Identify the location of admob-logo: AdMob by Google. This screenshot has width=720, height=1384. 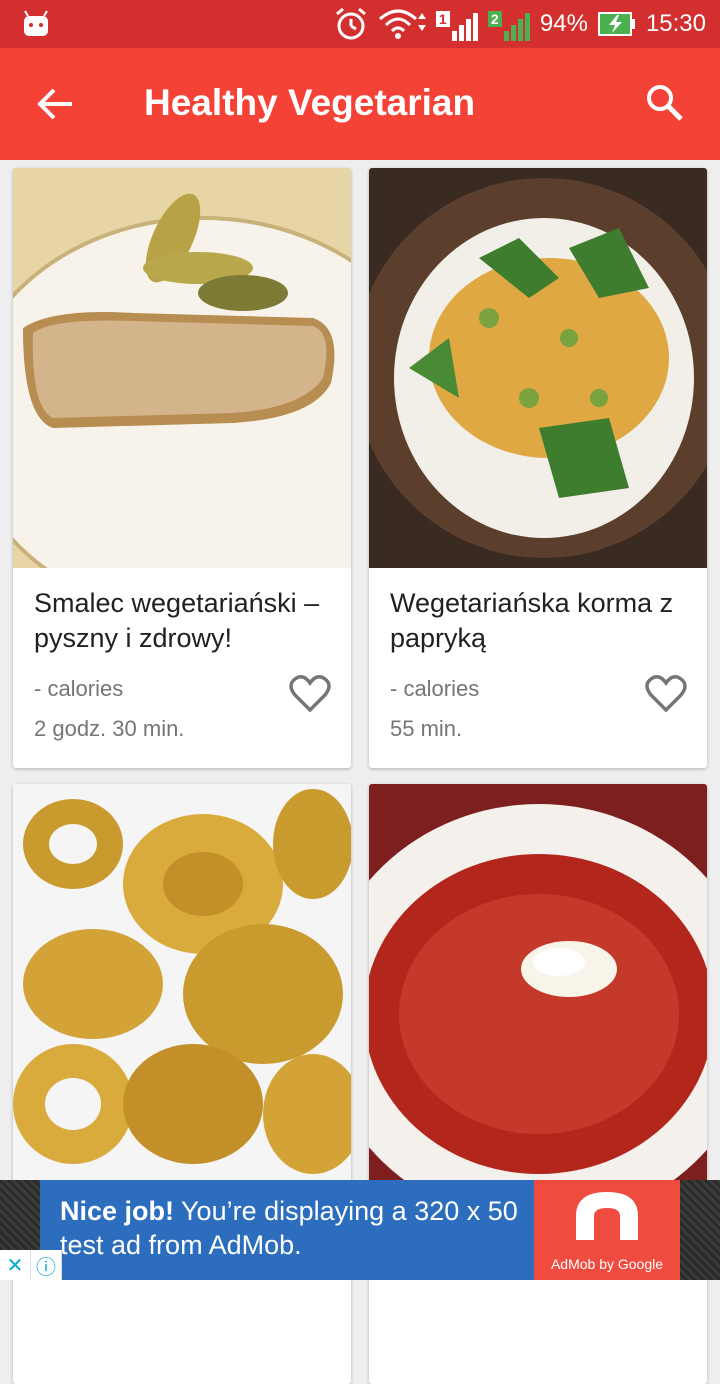
(607, 1230).